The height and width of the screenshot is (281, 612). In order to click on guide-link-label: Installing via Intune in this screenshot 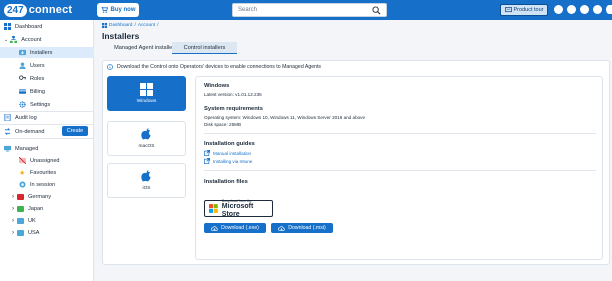, I will do `click(233, 161)`.